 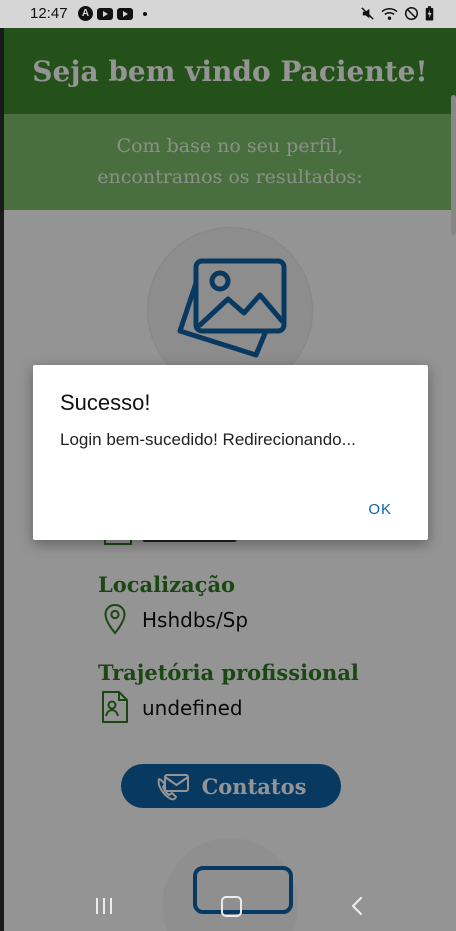 What do you see at coordinates (2, 479) in the screenshot?
I see `screen-edge` at bounding box center [2, 479].